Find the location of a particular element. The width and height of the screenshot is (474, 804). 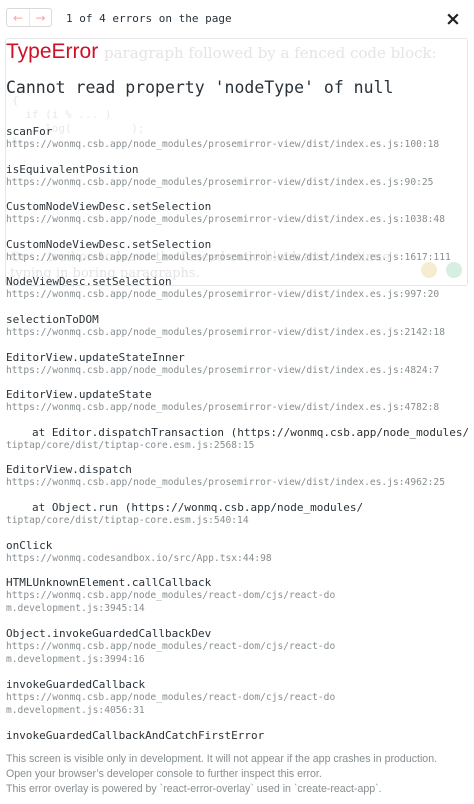

error-message: Cannot read property 'nodeType' of null is located at coordinates (200, 87).